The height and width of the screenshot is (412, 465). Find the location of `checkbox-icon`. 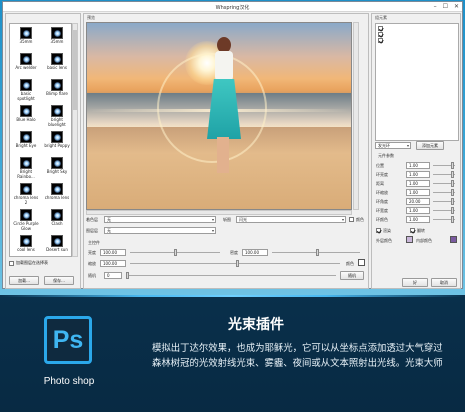

checkbox-icon is located at coordinates (11, 263).